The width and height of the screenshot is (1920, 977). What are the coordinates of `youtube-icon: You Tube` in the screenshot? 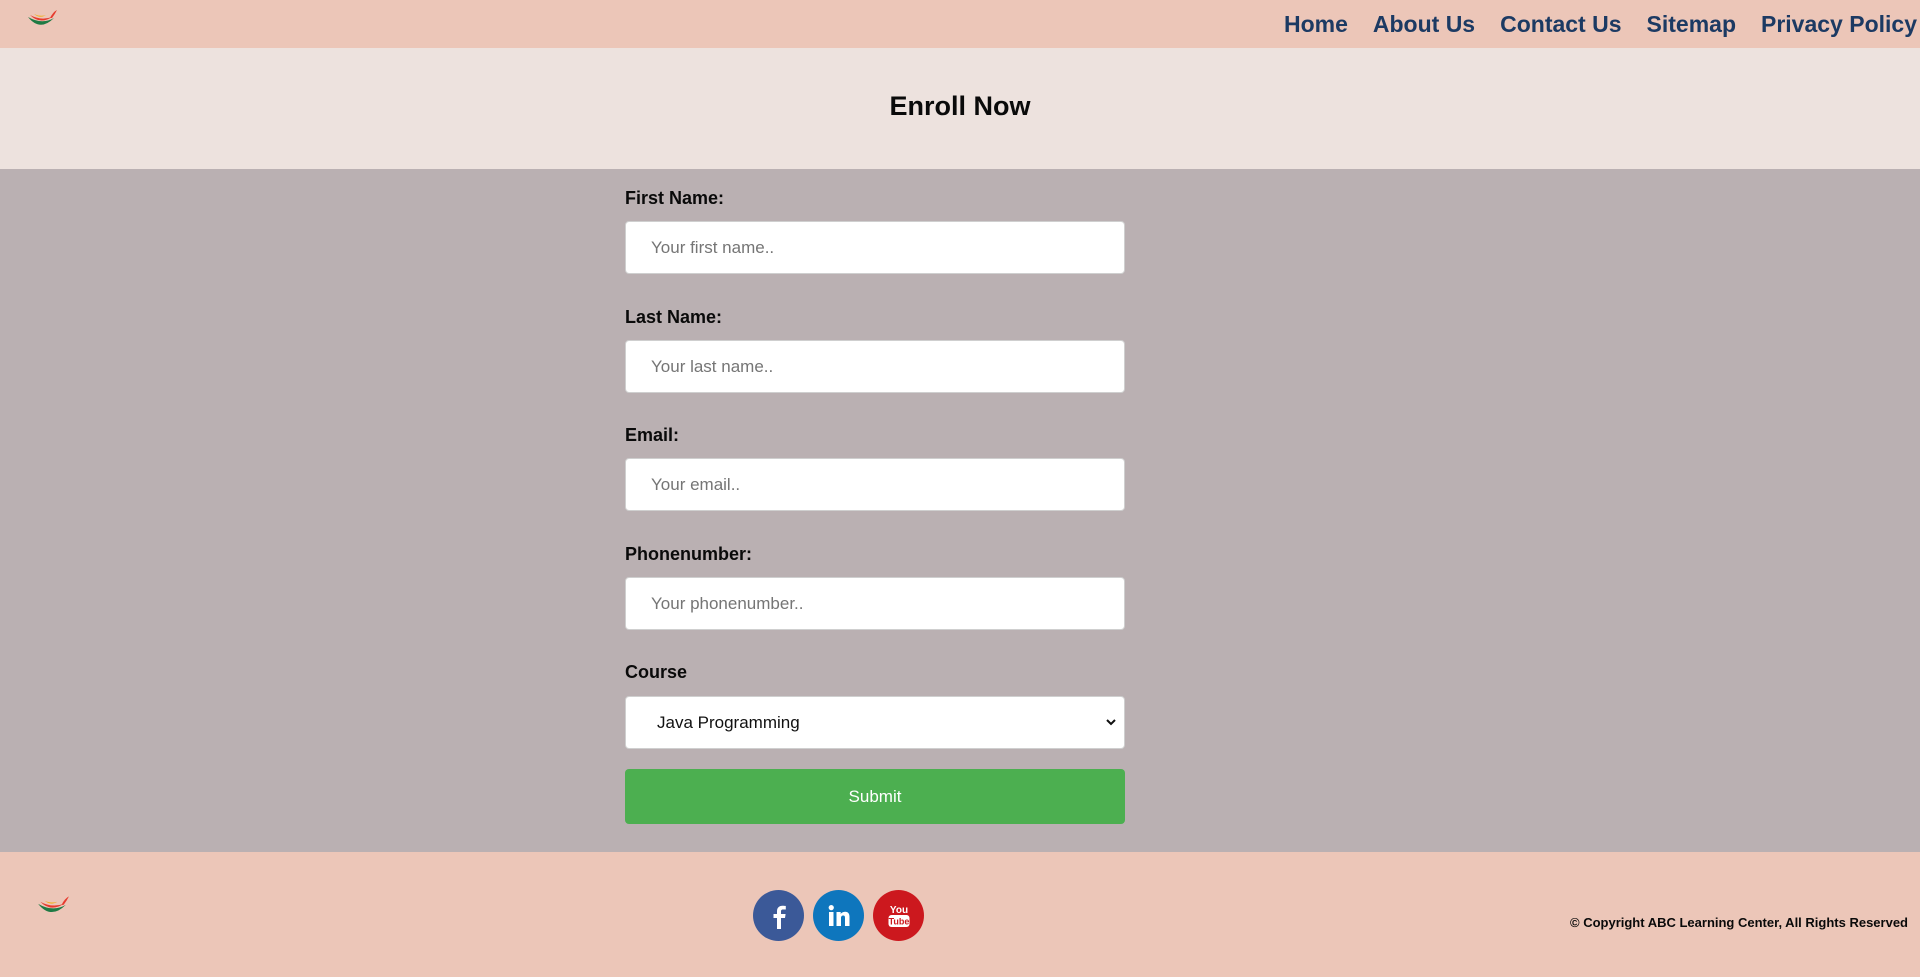 It's located at (898, 916).